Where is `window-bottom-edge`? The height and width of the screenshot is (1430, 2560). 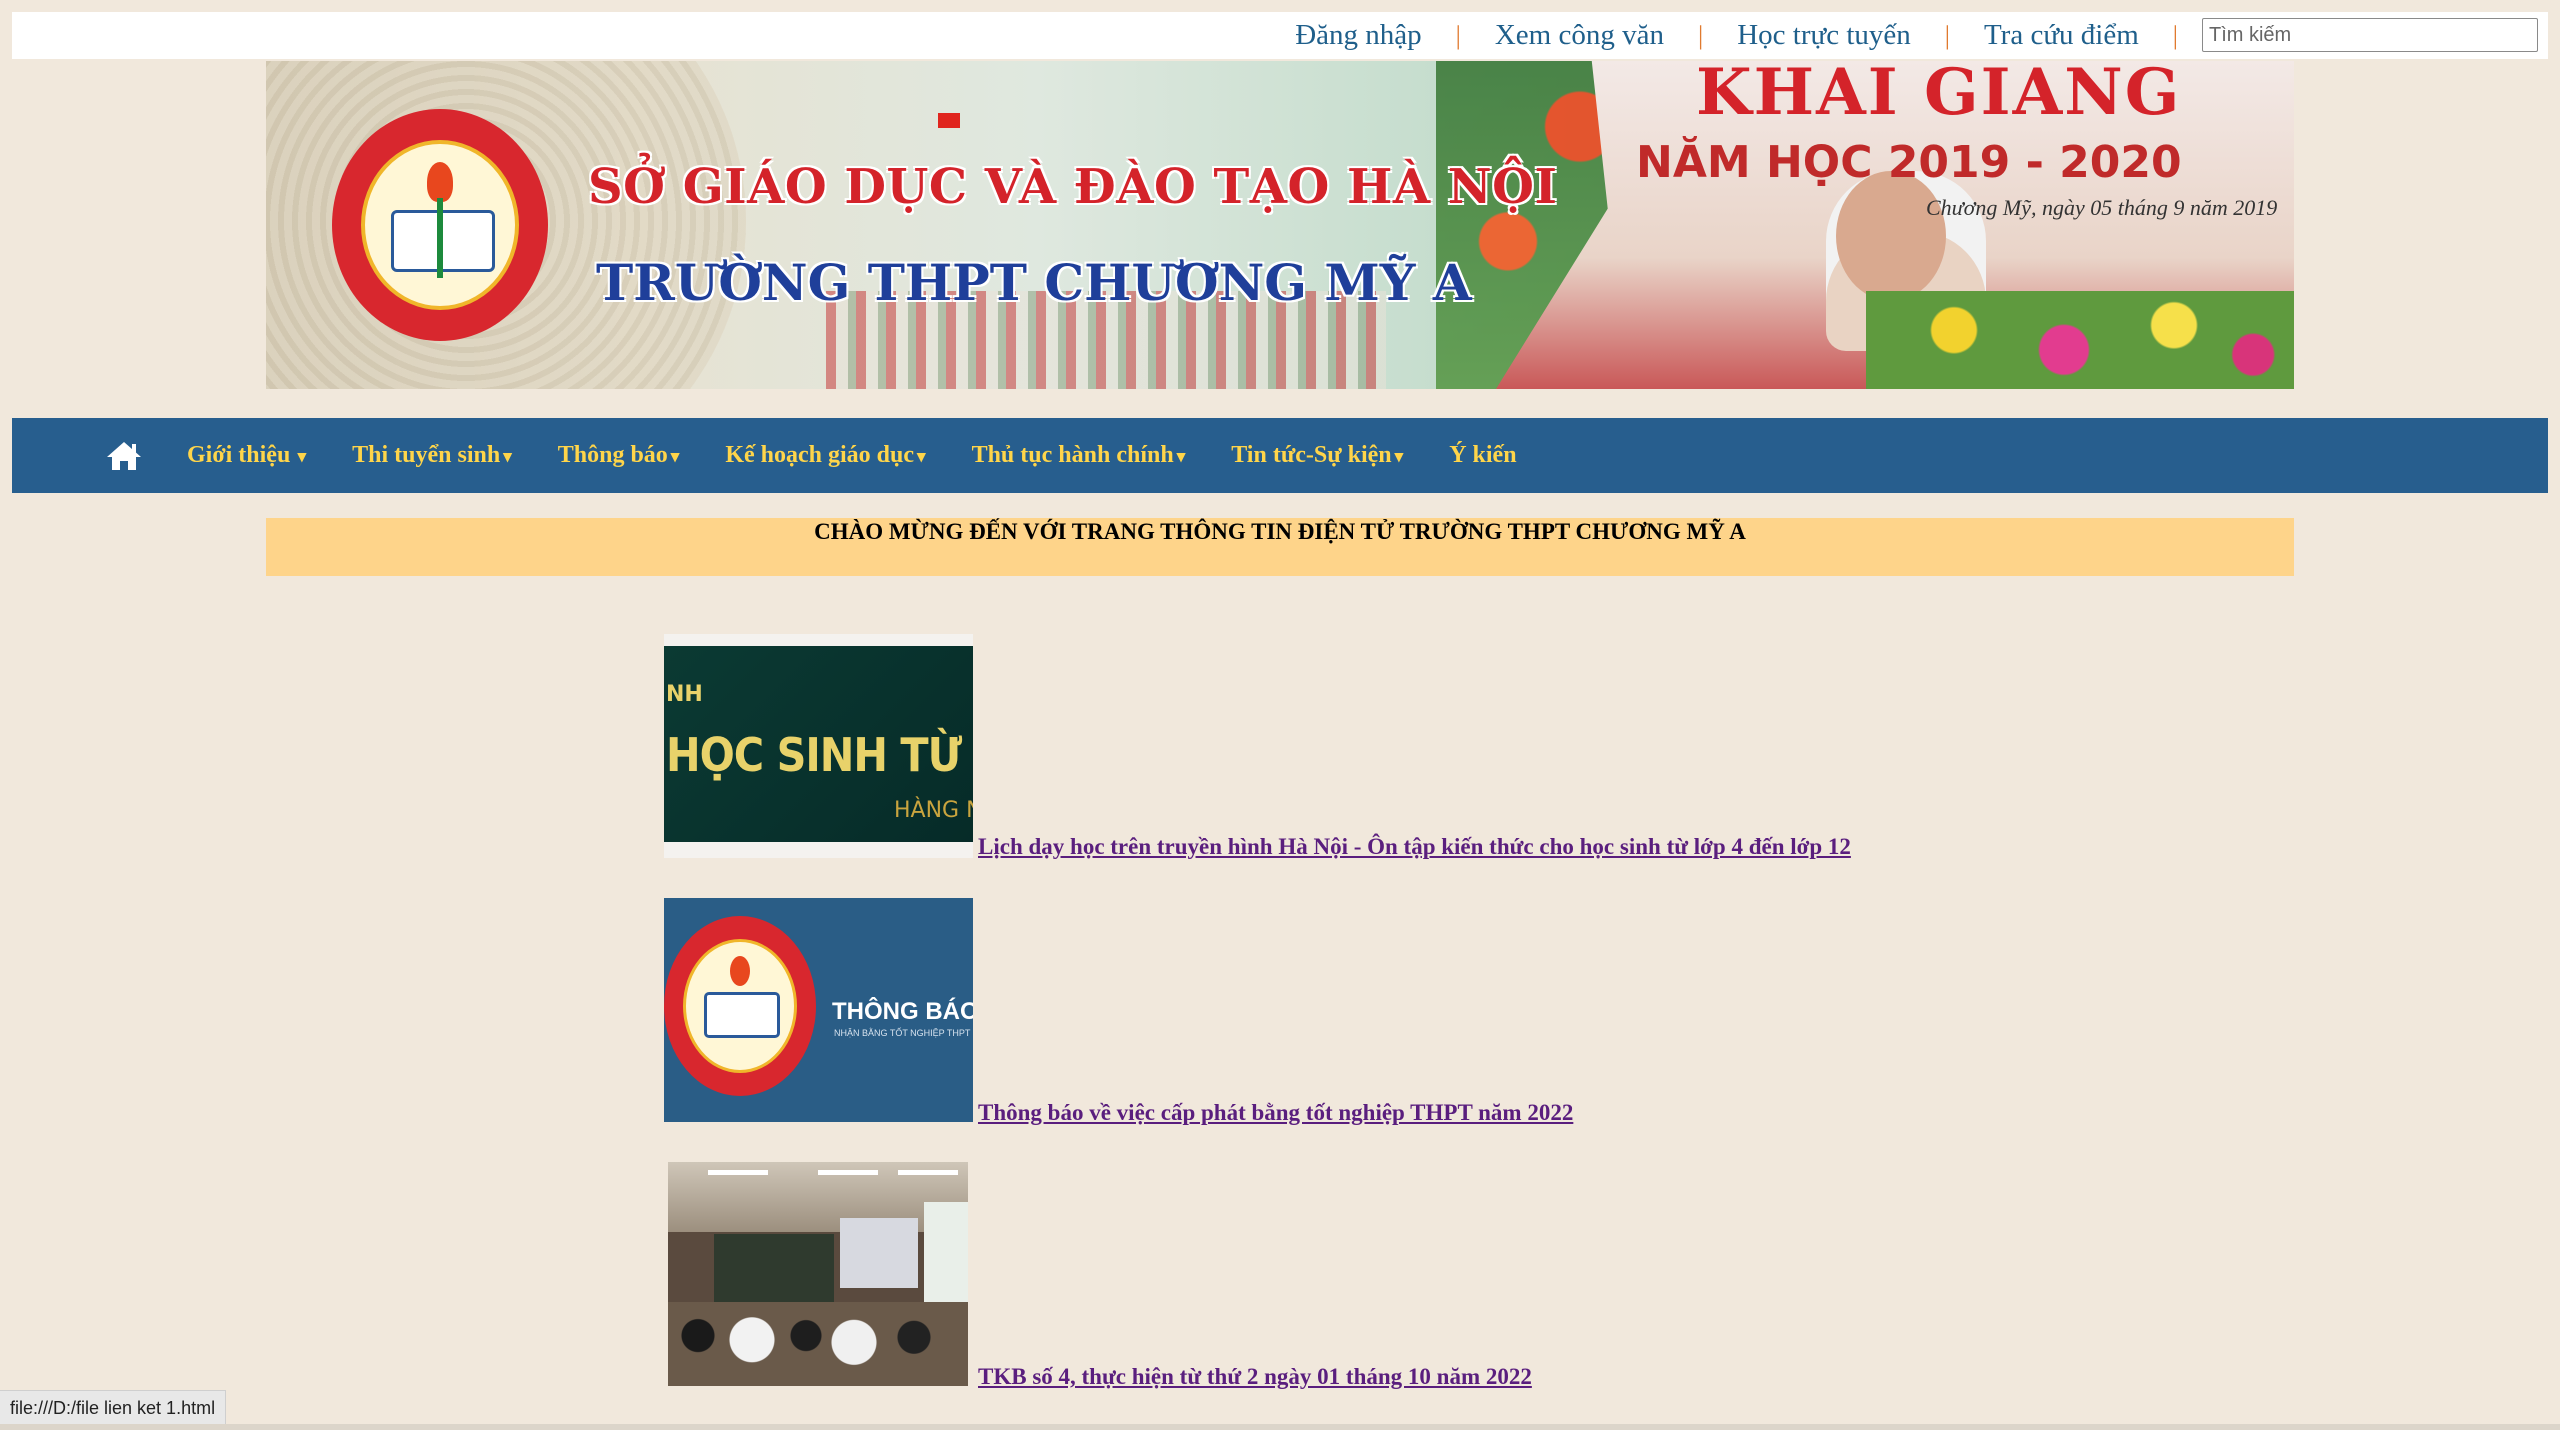
window-bottom-edge is located at coordinates (1280, 1427).